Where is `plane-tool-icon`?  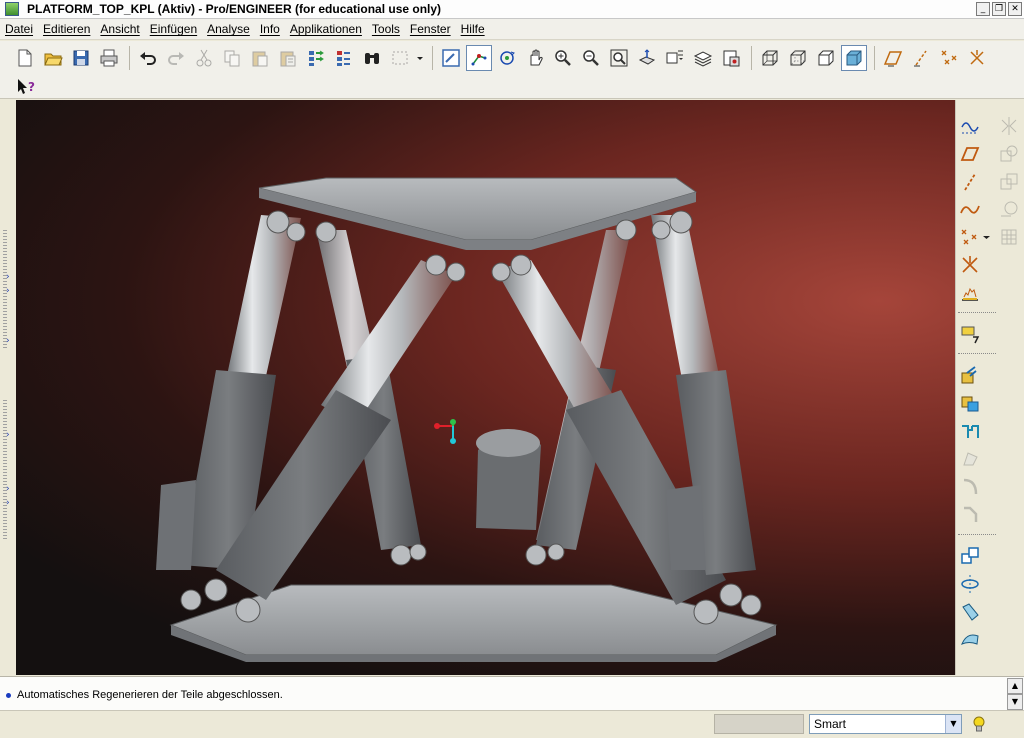 plane-tool-icon is located at coordinates (970, 154).